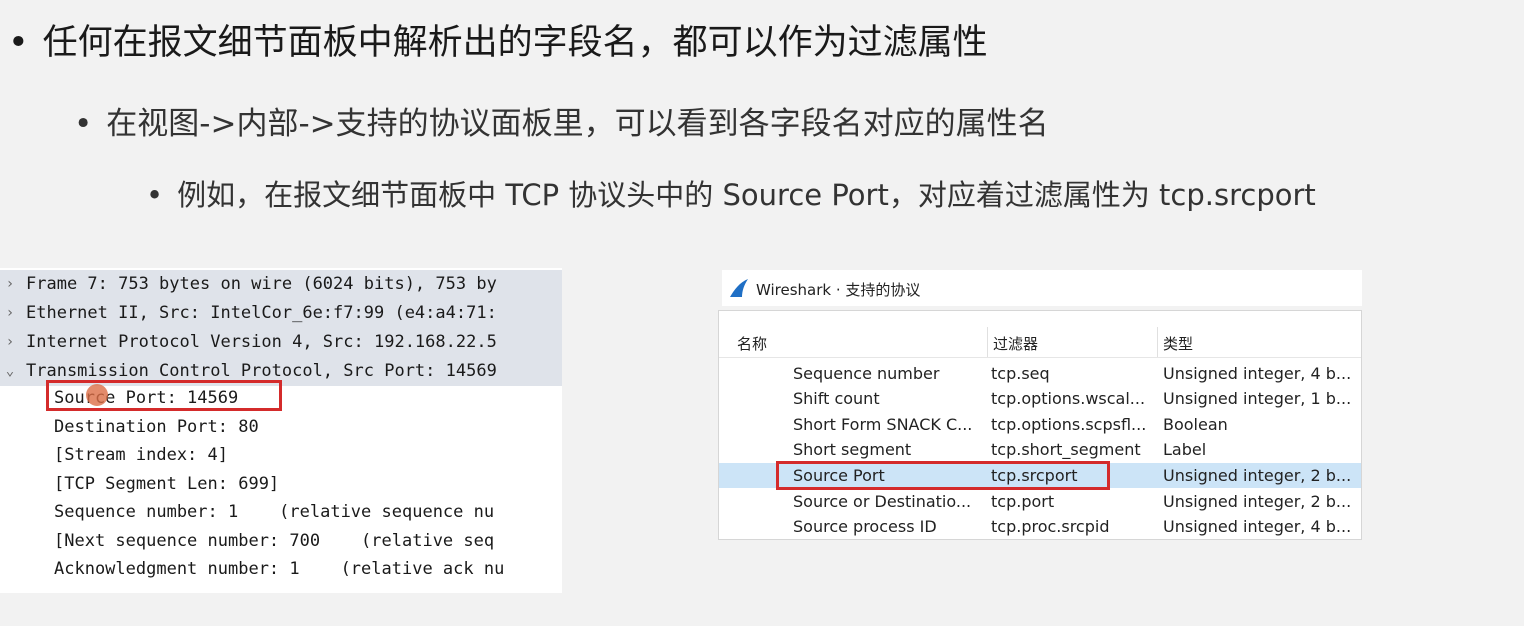 The height and width of the screenshot is (626, 1524). Describe the element at coordinates (865, 526) in the screenshot. I see `row-name: Source process ID` at that location.